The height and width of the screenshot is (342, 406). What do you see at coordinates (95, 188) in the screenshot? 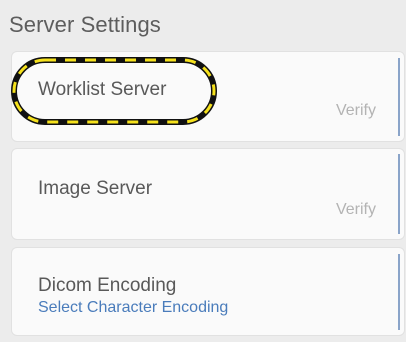
I see `image-server-title: Image Server` at bounding box center [95, 188].